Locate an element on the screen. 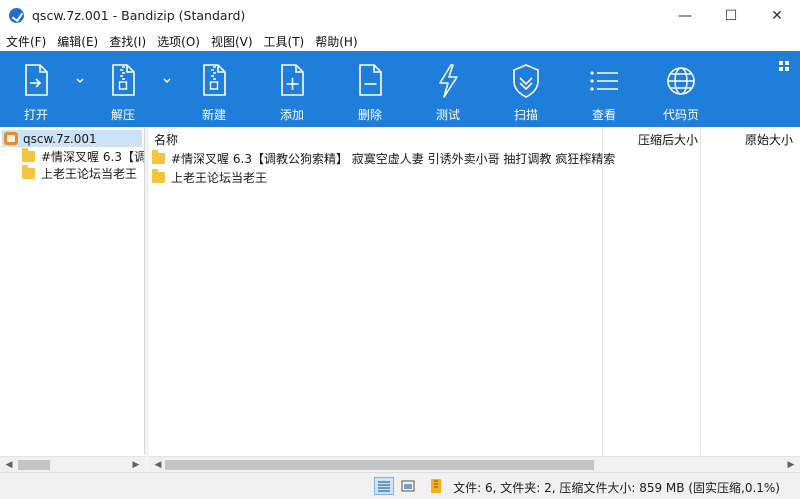 Image resolution: width=800 pixels, height=499 pixels. preview-pane-button is located at coordinates (408, 486).